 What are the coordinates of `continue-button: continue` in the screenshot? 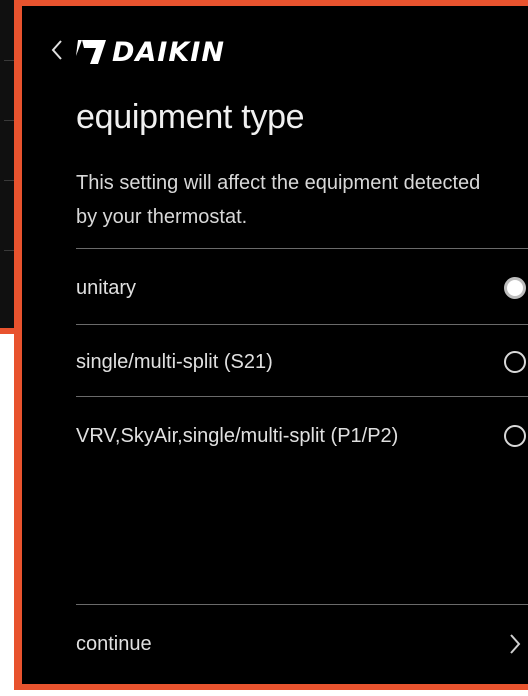 It's located at (302, 644).